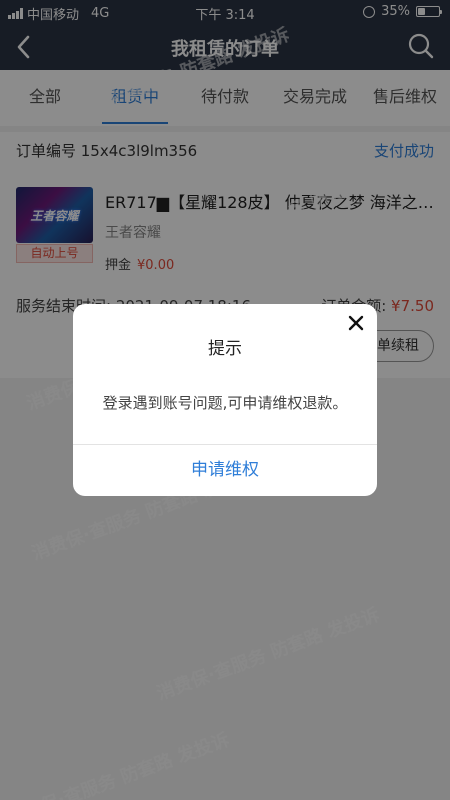  Describe the element at coordinates (225, 470) in the screenshot. I see `apply-rights-button: 申请维权` at that location.